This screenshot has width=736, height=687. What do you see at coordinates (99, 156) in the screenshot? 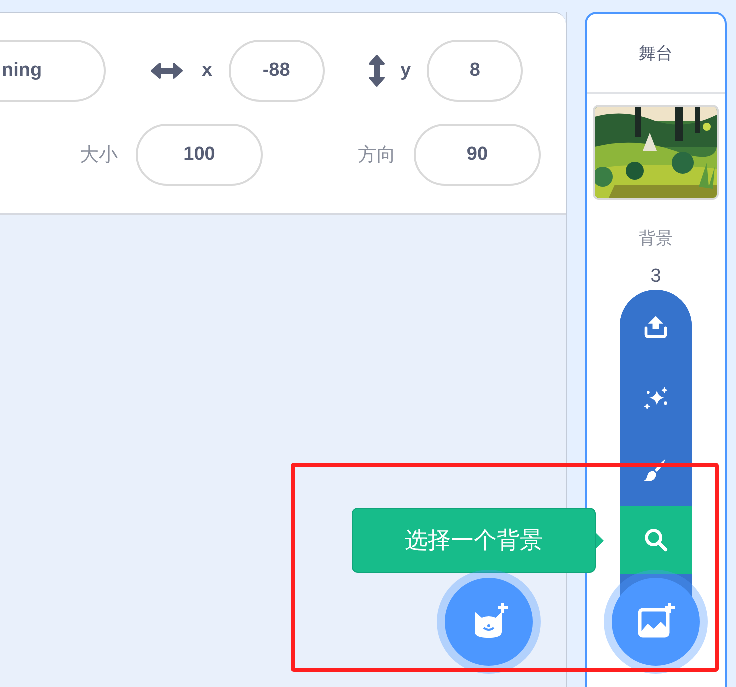
I see `size-label: 大小` at bounding box center [99, 156].